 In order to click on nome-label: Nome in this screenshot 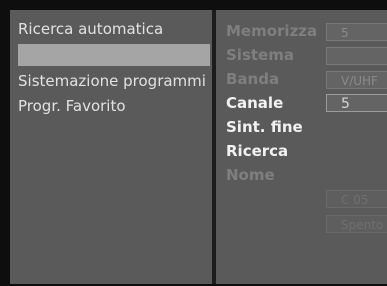, I will do `click(250, 175)`.